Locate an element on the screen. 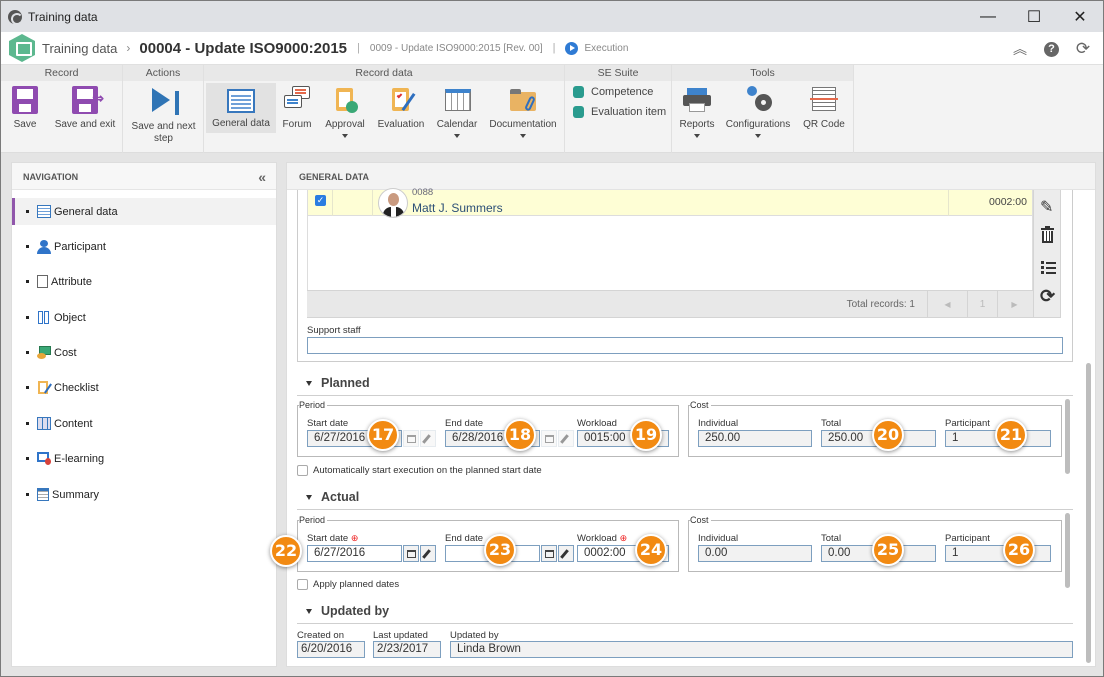 The width and height of the screenshot is (1104, 677). auto-start-checkbox is located at coordinates (302, 470).